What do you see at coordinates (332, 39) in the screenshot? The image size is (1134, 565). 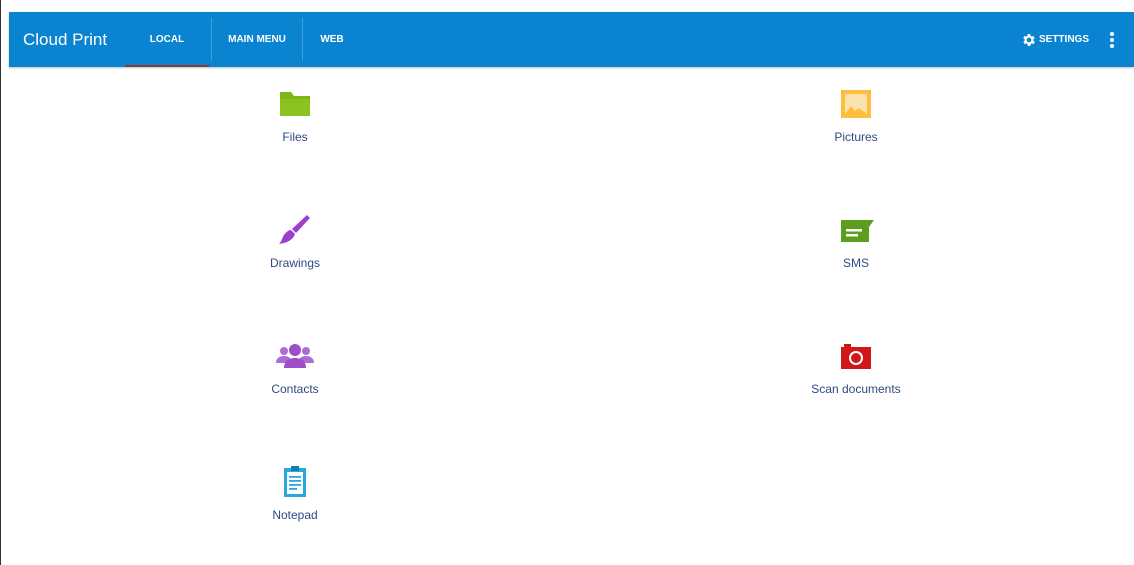 I see `tab-web: WEB` at bounding box center [332, 39].